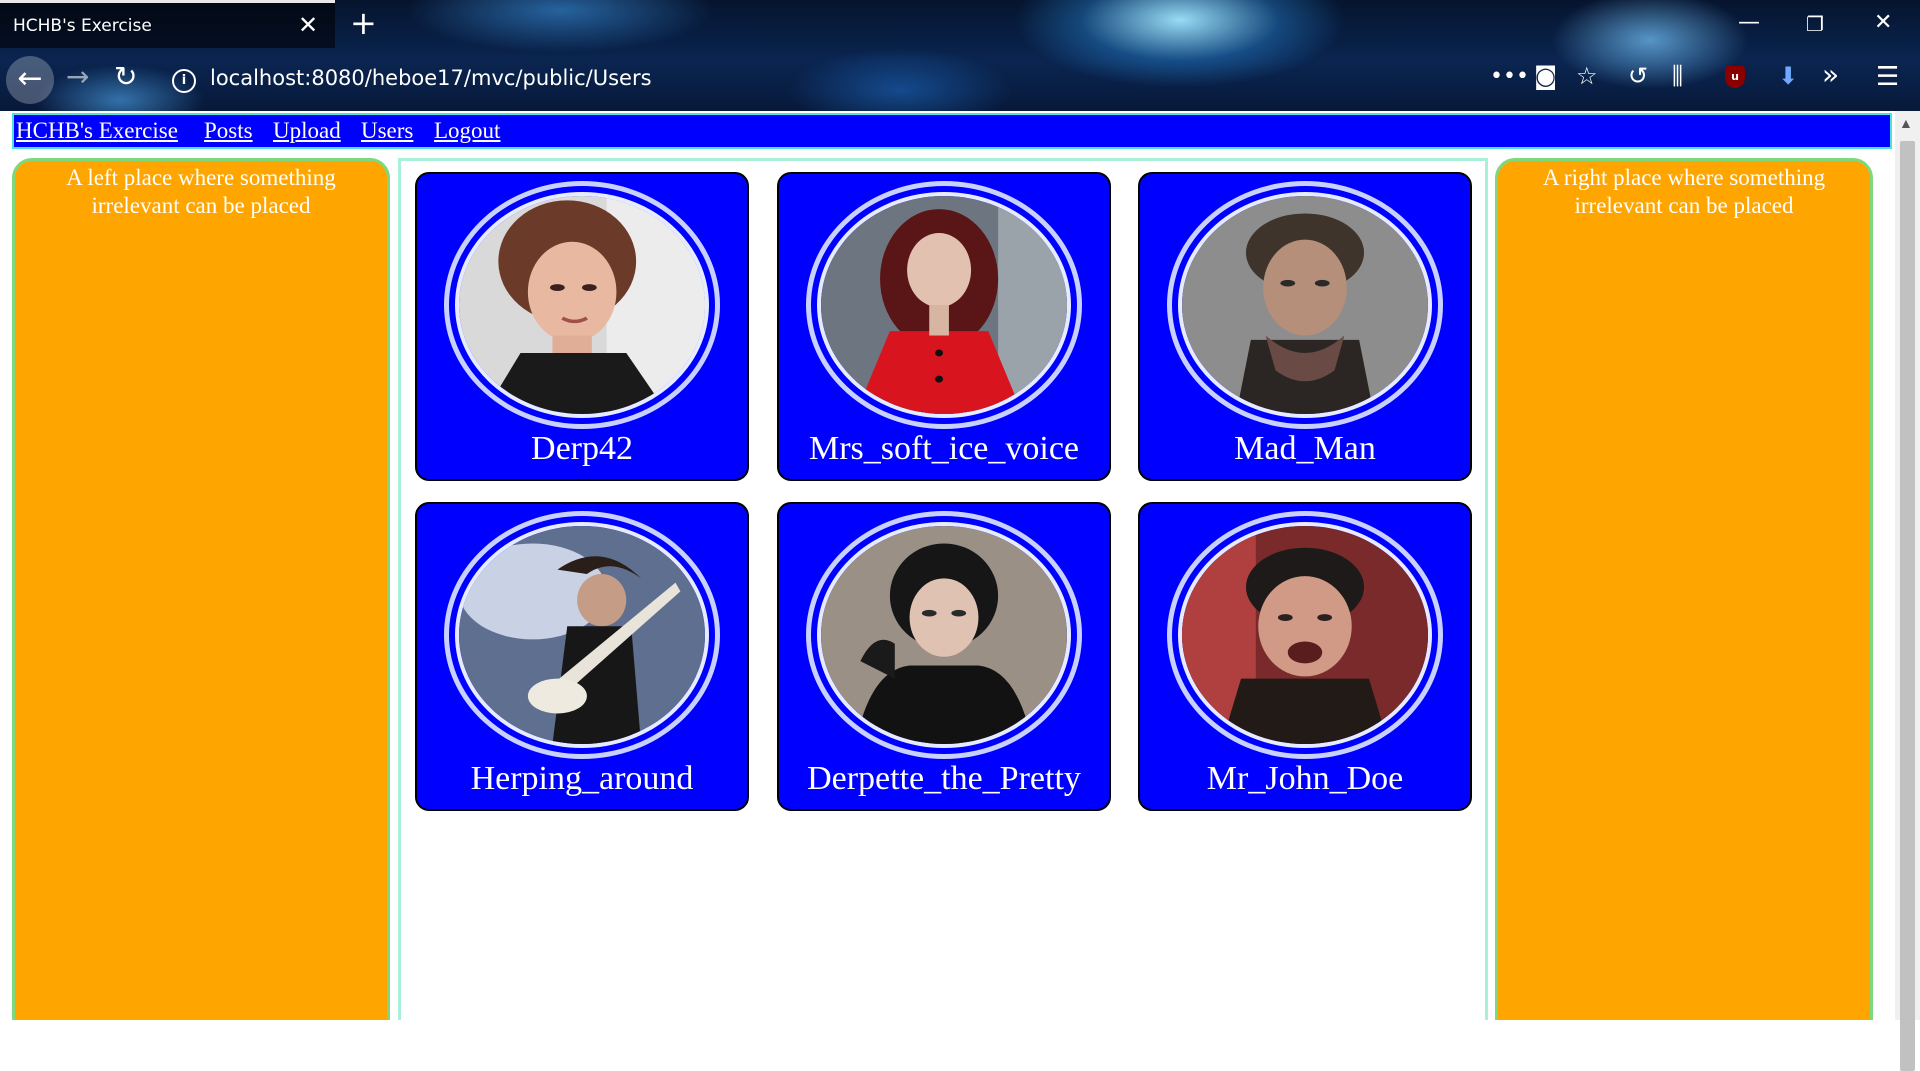 This screenshot has height=1071, width=1920. Describe the element at coordinates (82, 26) in the screenshot. I see `tab-title: HCHB's Exercise` at that location.